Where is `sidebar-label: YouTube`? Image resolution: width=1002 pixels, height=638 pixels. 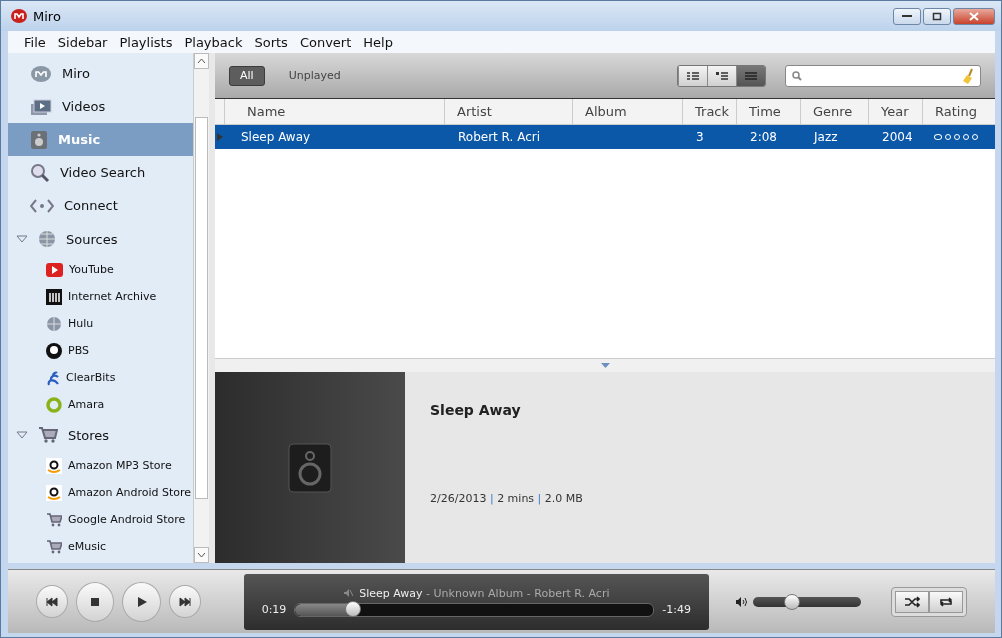 sidebar-label: YouTube is located at coordinates (91, 269).